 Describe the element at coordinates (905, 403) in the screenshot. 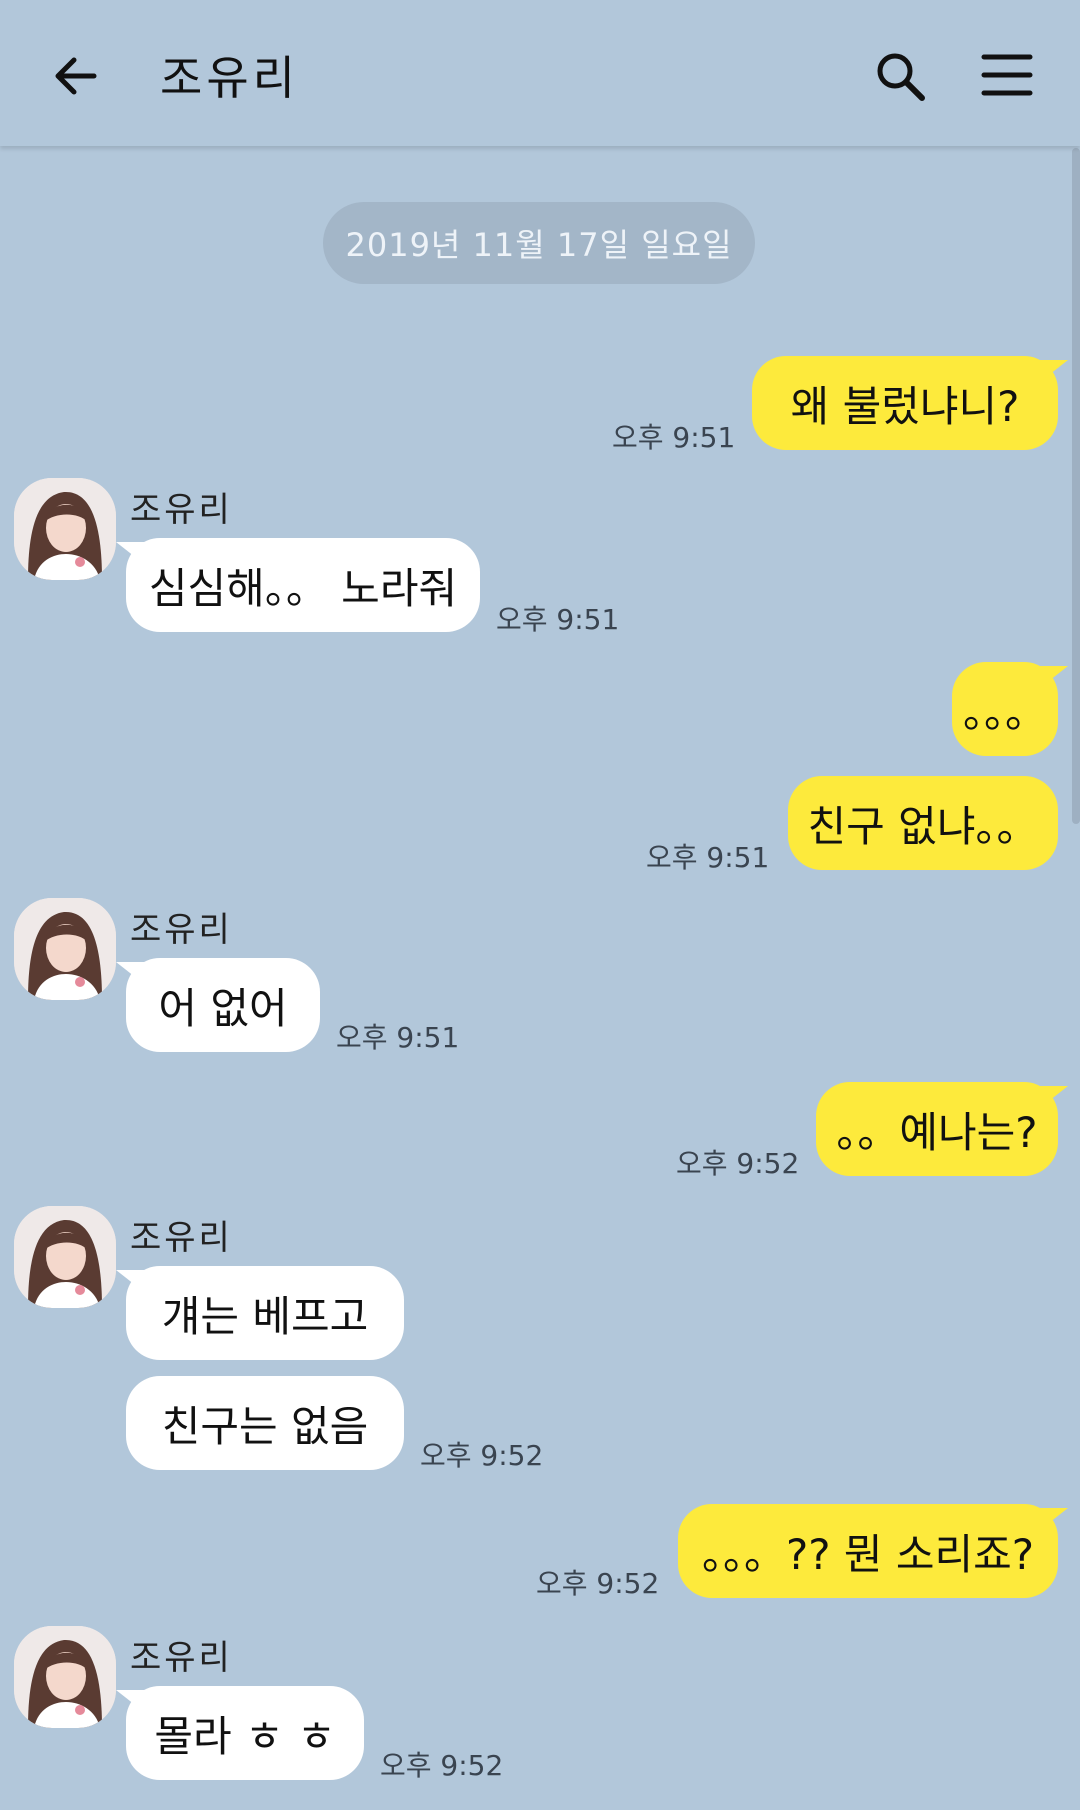

I see `outgoing-message-bubble: 왜 불렀냐니?` at that location.